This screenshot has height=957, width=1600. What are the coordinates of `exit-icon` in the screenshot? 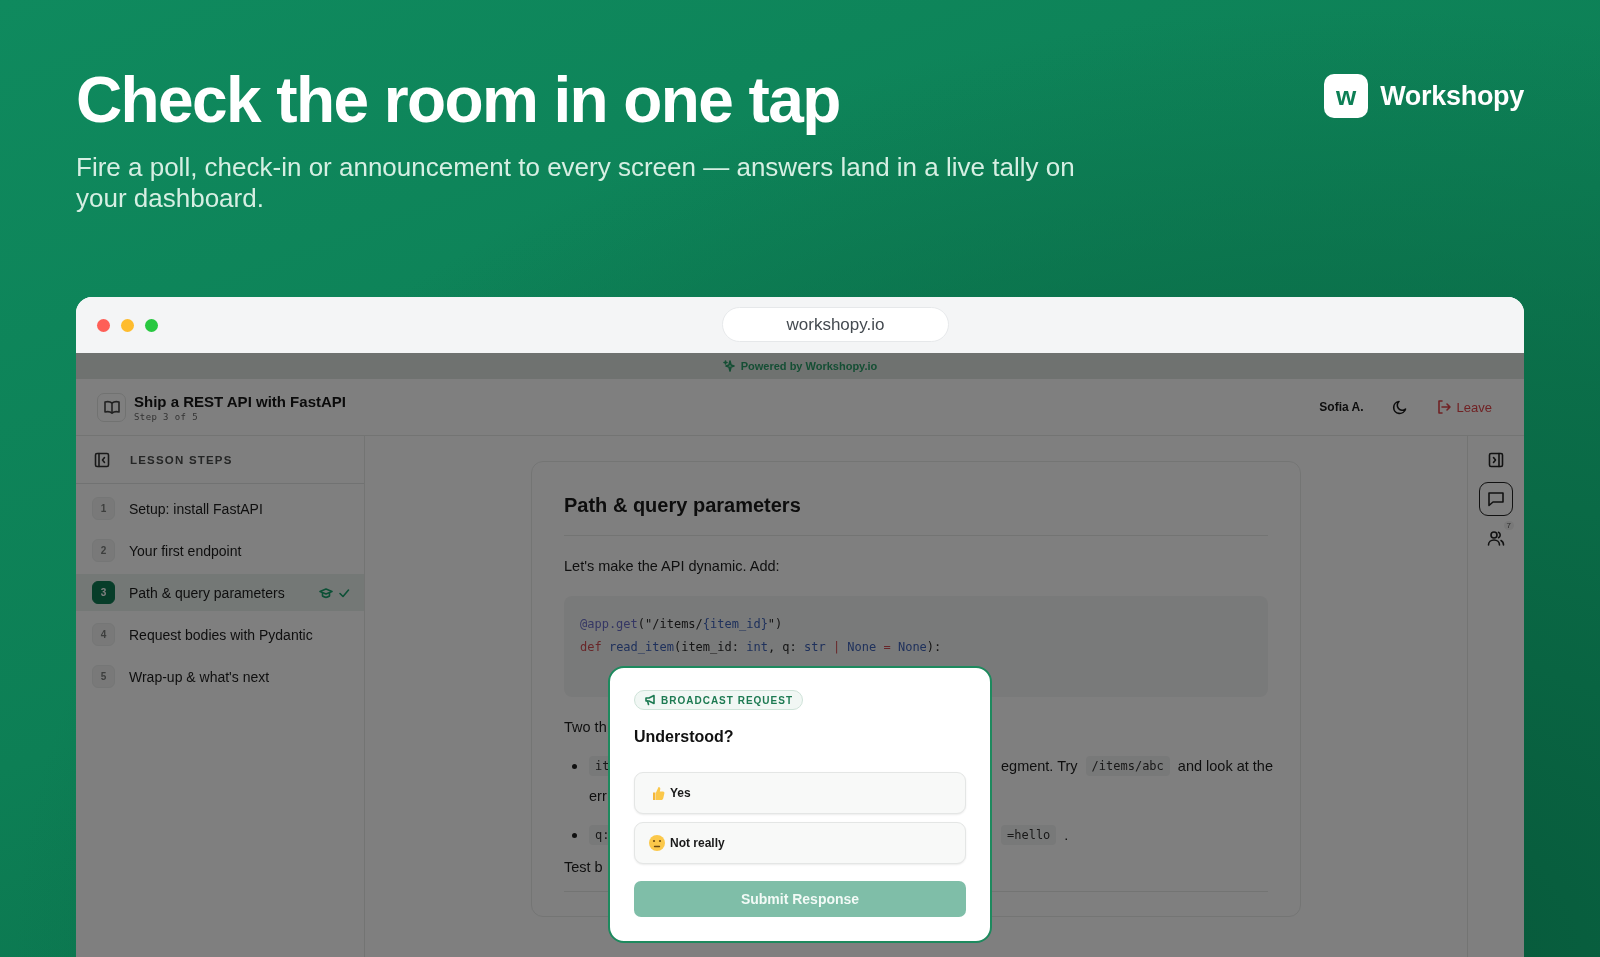 It's located at (1443, 407).